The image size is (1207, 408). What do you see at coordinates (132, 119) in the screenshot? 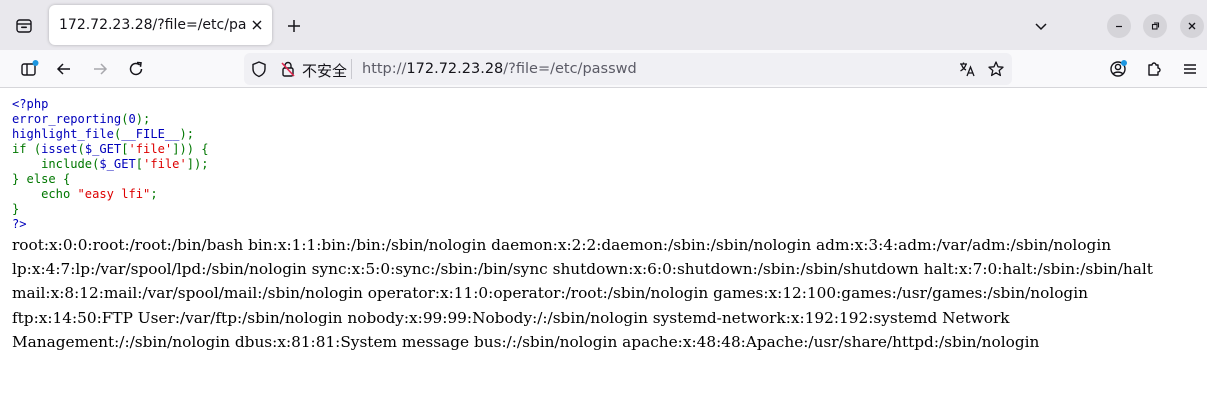
I see `code-token: 0` at bounding box center [132, 119].